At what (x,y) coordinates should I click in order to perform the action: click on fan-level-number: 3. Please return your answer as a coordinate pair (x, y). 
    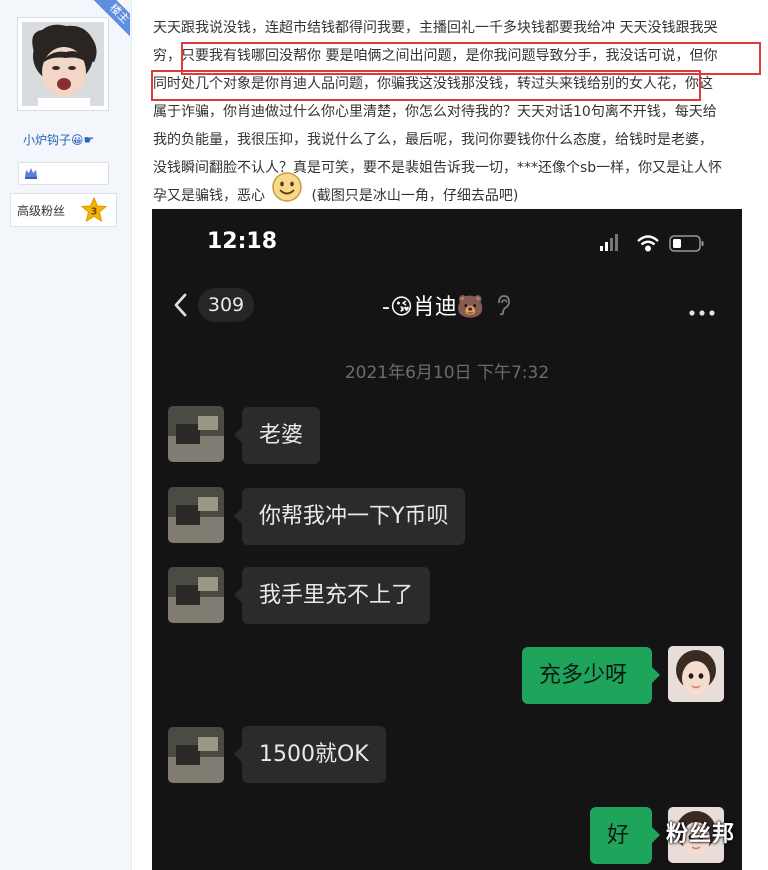
    Looking at the image, I should click on (94, 212).